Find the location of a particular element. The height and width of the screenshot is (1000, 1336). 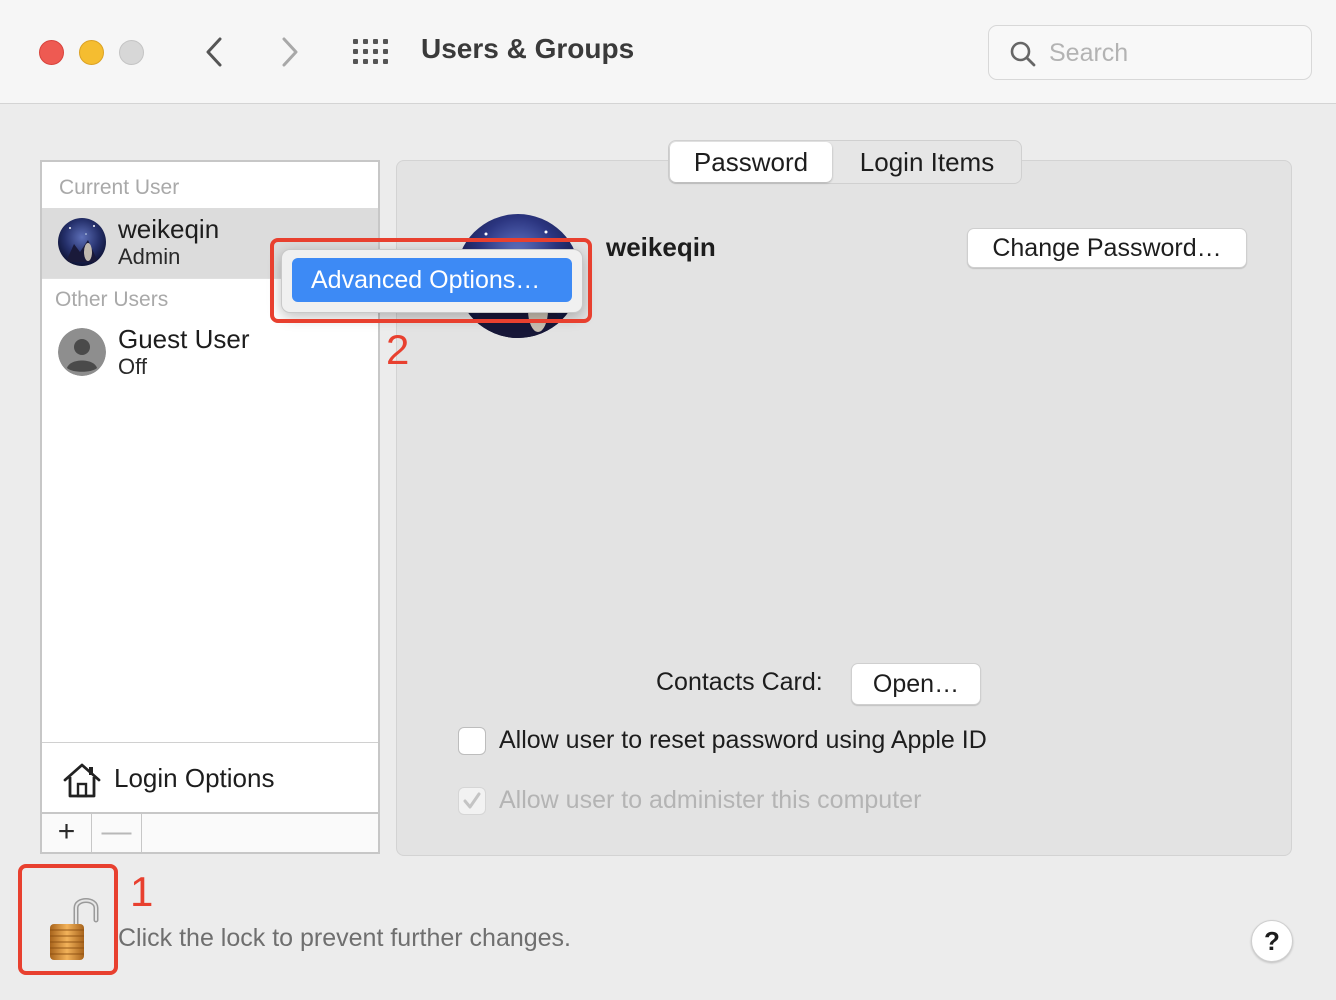

tab-password: Password is located at coordinates (751, 162).